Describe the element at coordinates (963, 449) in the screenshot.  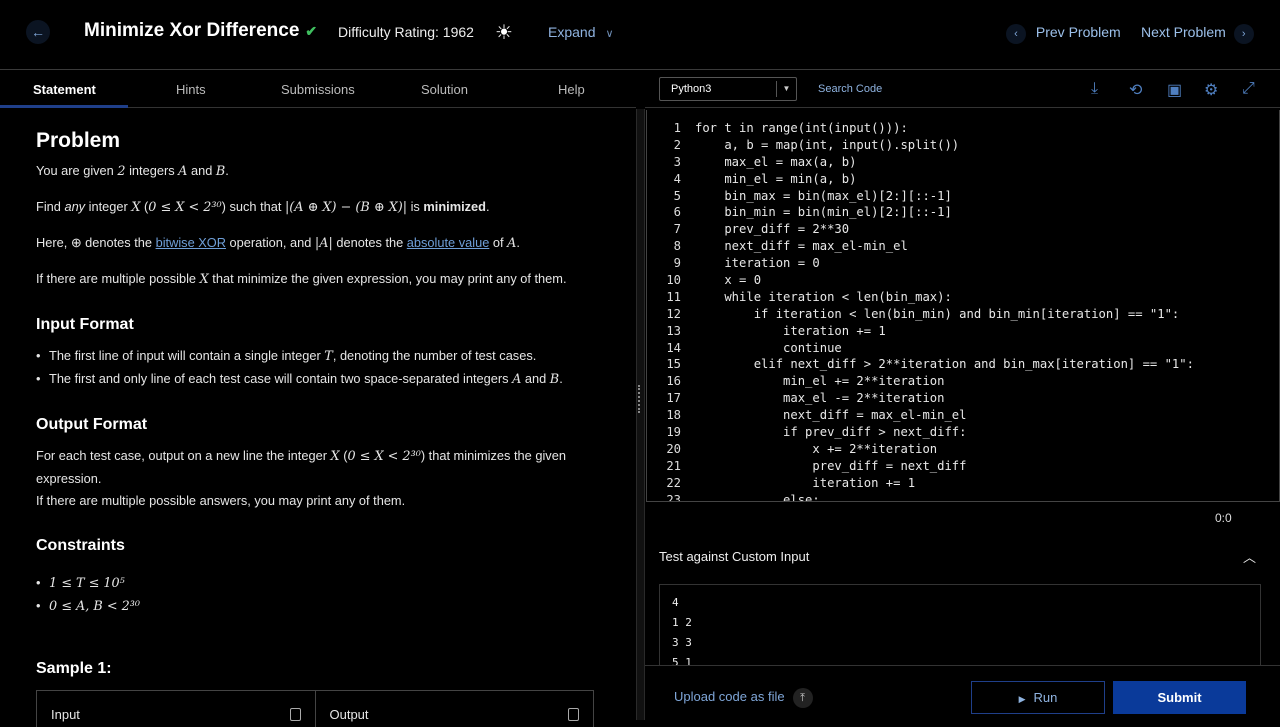
I see `code-line: 20 x += 2**iteration` at that location.